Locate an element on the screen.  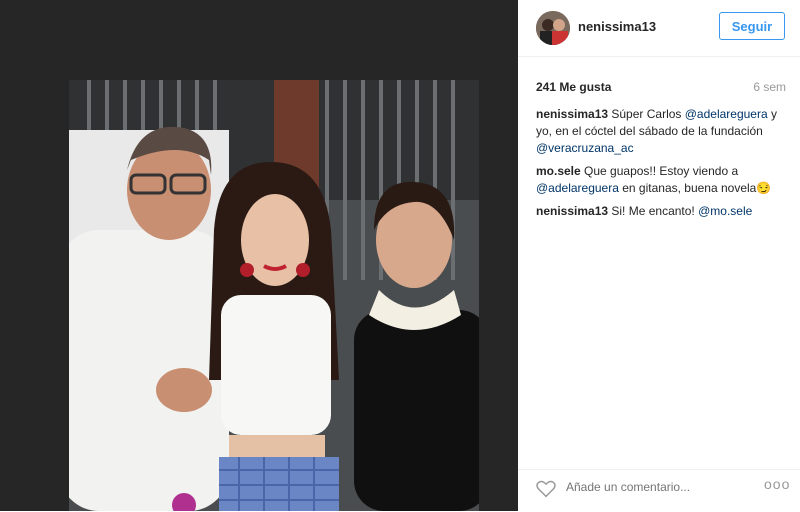
comment-item: nenissima13 Si! Me encanto! @mo.sele is located at coordinates (662, 211).